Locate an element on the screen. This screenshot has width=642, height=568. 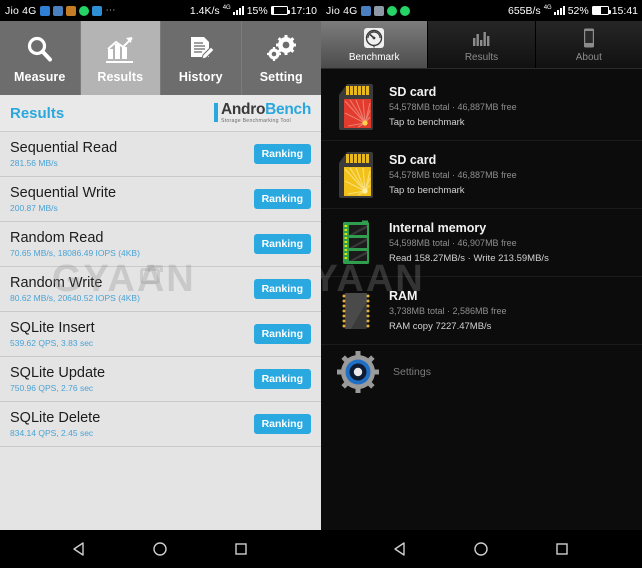
result-name: Sequential Read is located at coordinates (64, 148).